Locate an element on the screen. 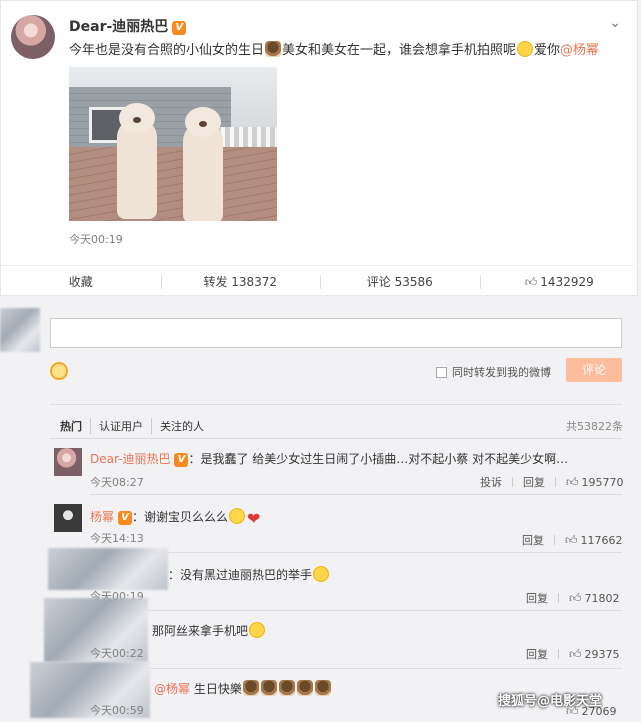 This screenshot has width=641, height=722. comment-actions: 回复 👍︎ 71802 is located at coordinates (573, 598).